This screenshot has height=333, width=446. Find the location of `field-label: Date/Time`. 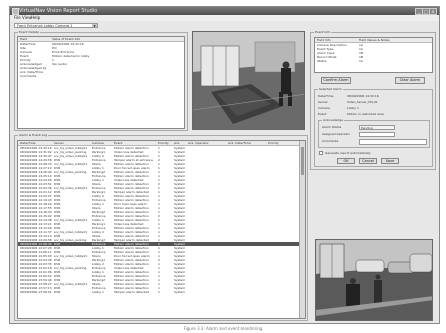

field-label: Date/Time is located at coordinates (326, 96).